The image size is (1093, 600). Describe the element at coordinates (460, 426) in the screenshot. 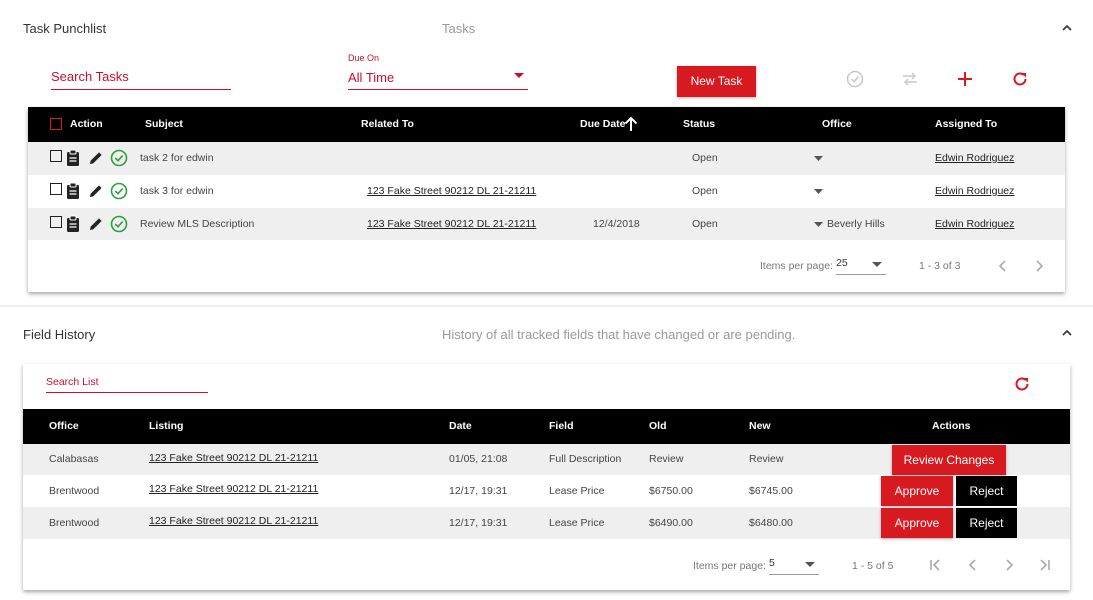

I see `col-date: Date` at that location.